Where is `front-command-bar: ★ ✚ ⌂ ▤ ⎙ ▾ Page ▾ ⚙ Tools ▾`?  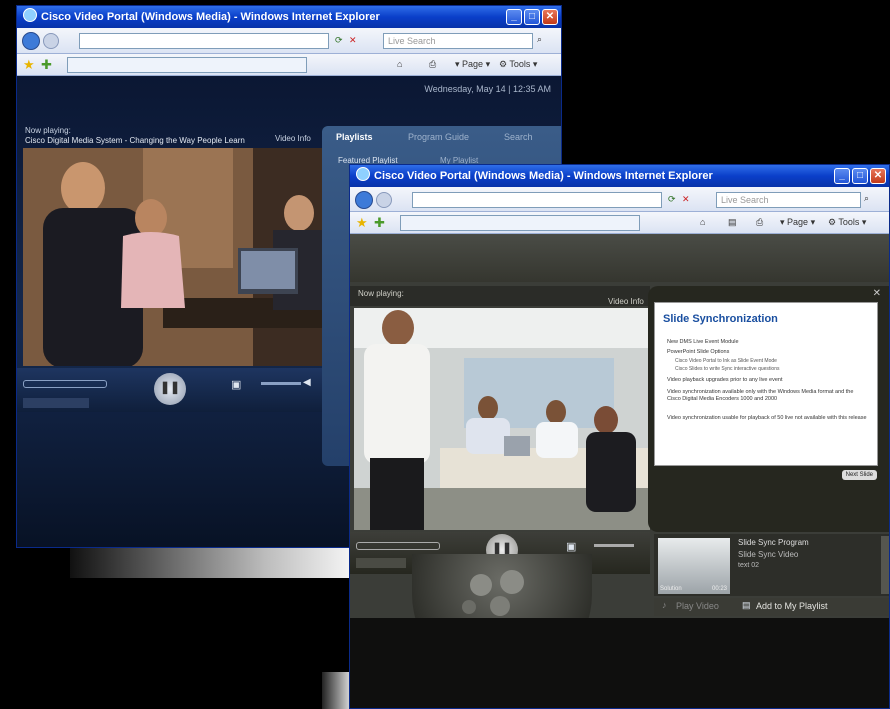
front-command-bar: ★ ✚ ⌂ ▤ ⎙ ▾ Page ▾ ⚙ Tools ▾ is located at coordinates (619, 223).